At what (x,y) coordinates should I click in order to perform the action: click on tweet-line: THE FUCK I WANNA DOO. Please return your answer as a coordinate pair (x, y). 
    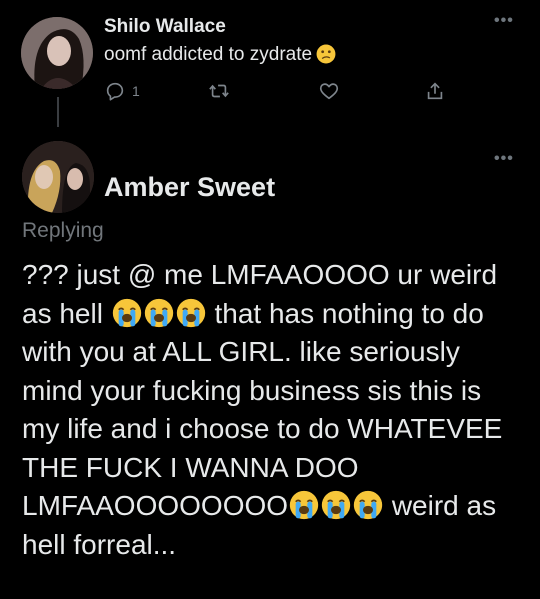
    Looking at the image, I should click on (190, 467).